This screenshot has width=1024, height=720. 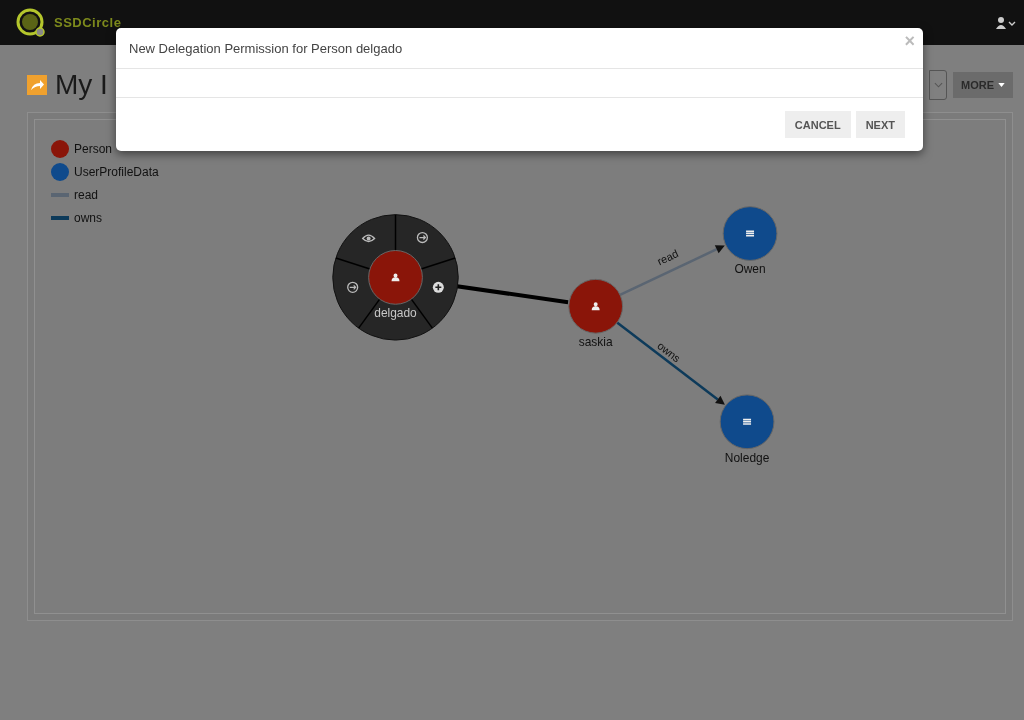 What do you see at coordinates (668, 257) in the screenshot?
I see `edge-label: read` at bounding box center [668, 257].